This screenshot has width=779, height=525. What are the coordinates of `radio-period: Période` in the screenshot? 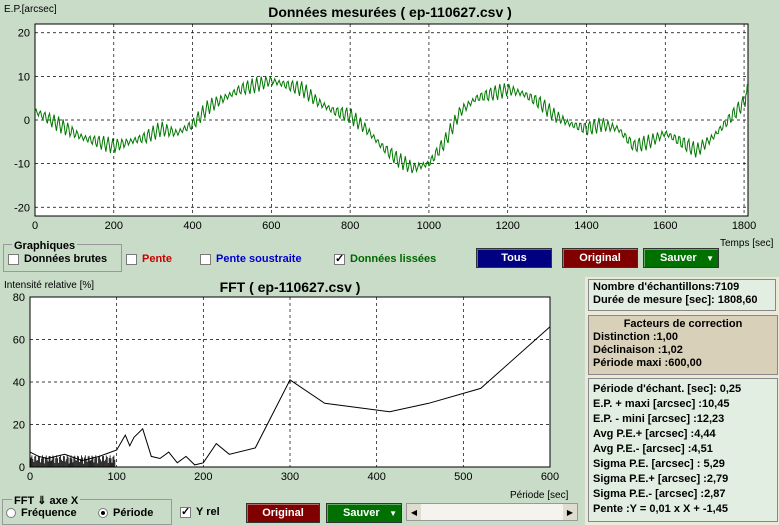 It's located at (125, 513).